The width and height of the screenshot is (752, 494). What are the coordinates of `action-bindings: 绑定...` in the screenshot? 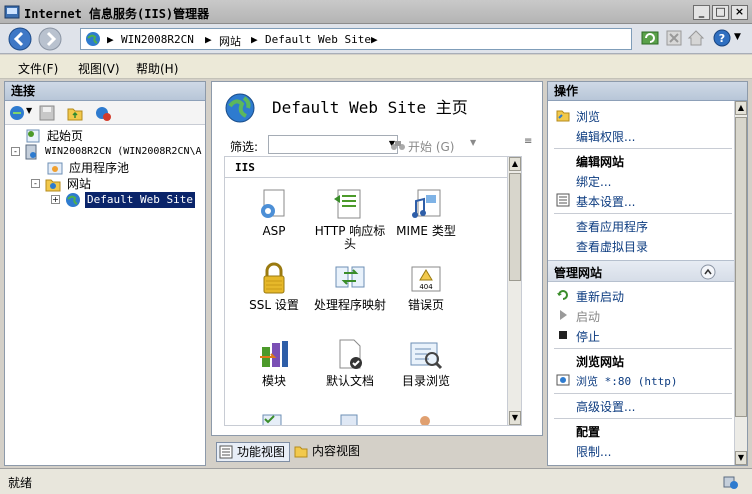 It's located at (593, 181).